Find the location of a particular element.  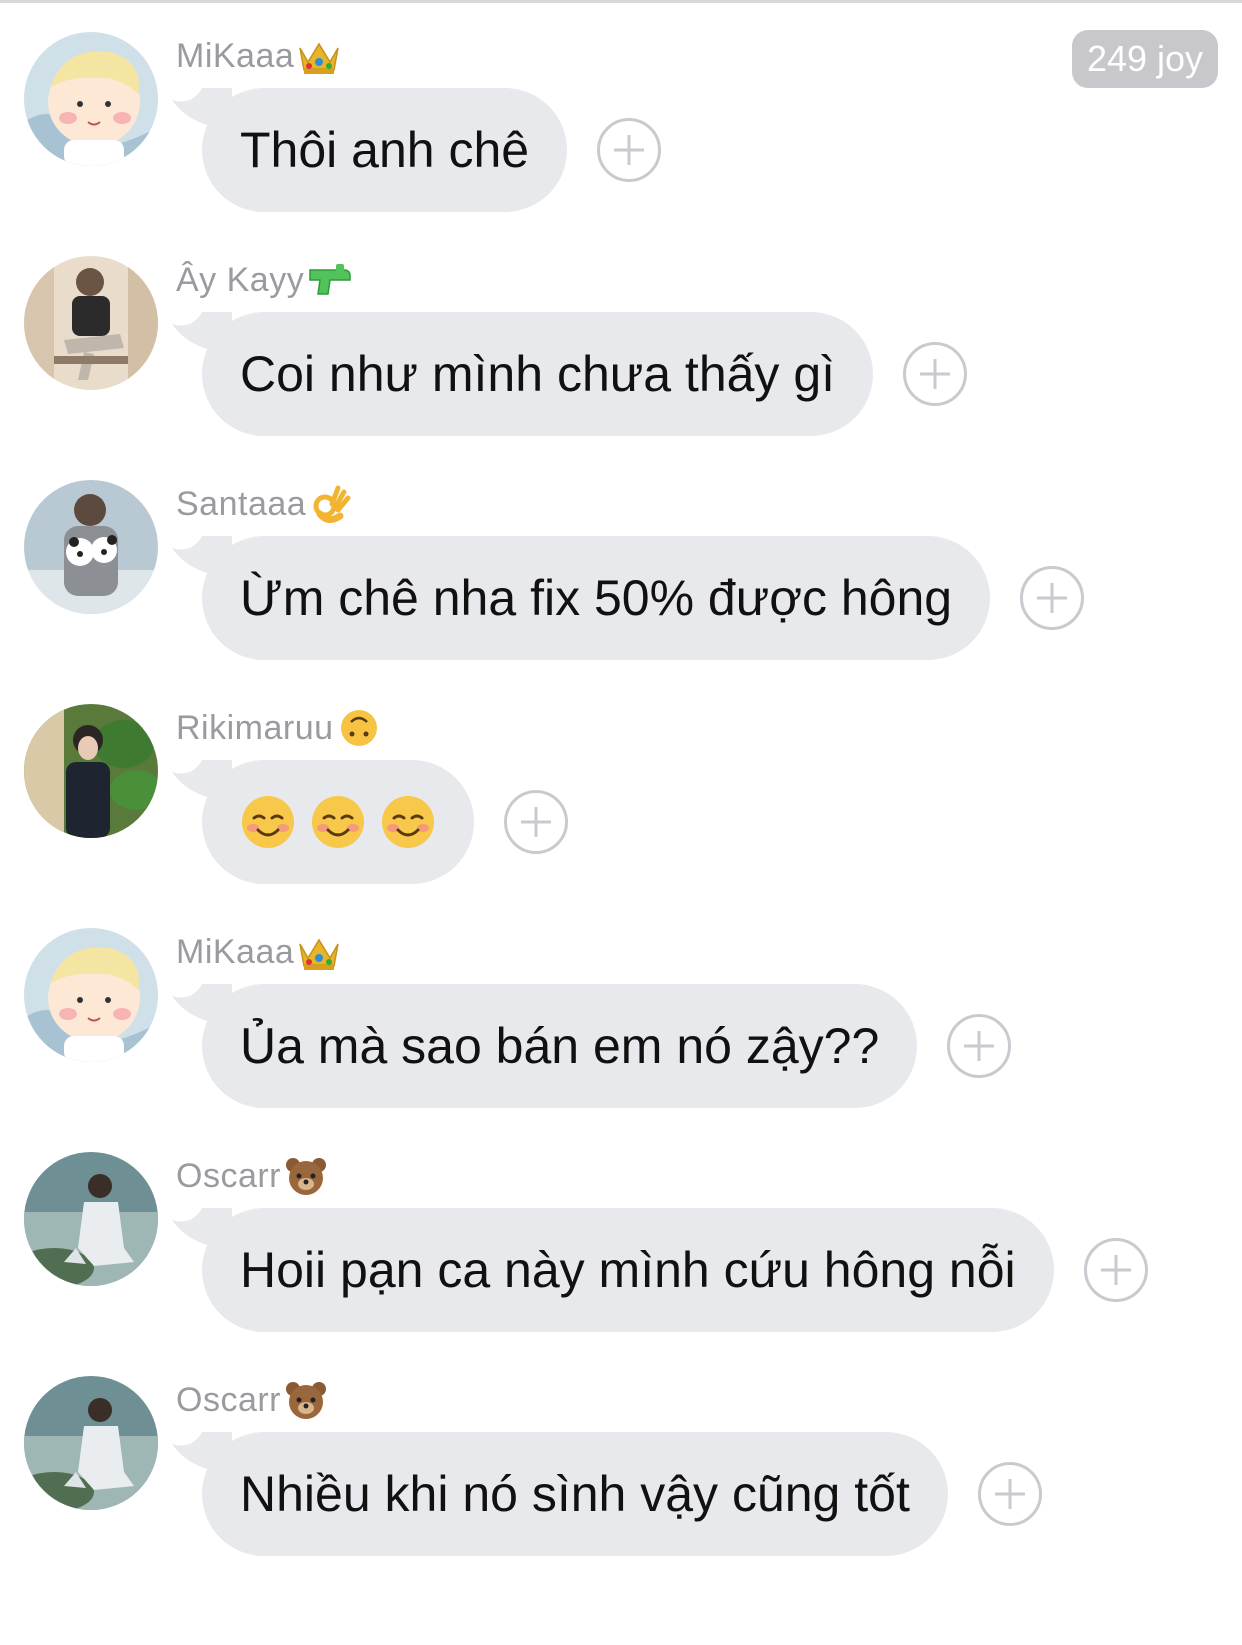

message-bubble-row: Ừm chê nha fix 50% được hông is located at coordinates (628, 598).